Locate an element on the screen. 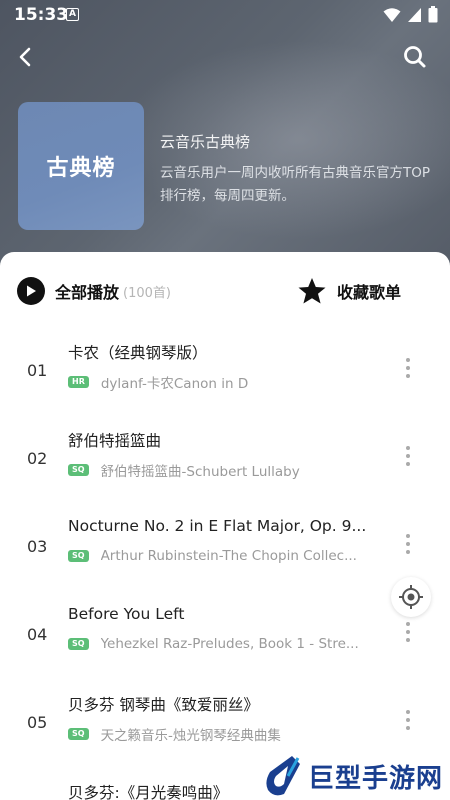 Image resolution: width=450 pixels, height=800 pixels. playlist-description: 云音乐用户一周内收听所有古典音乐官方TOP排行榜，每周四更新。 is located at coordinates (300, 185).